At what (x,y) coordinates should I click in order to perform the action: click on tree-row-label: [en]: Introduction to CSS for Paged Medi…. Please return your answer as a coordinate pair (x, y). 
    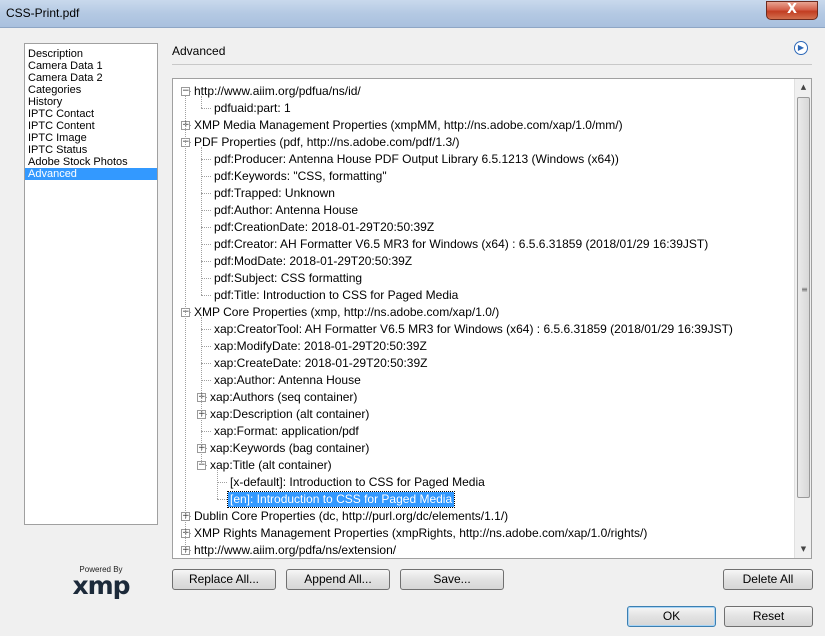
    Looking at the image, I should click on (341, 499).